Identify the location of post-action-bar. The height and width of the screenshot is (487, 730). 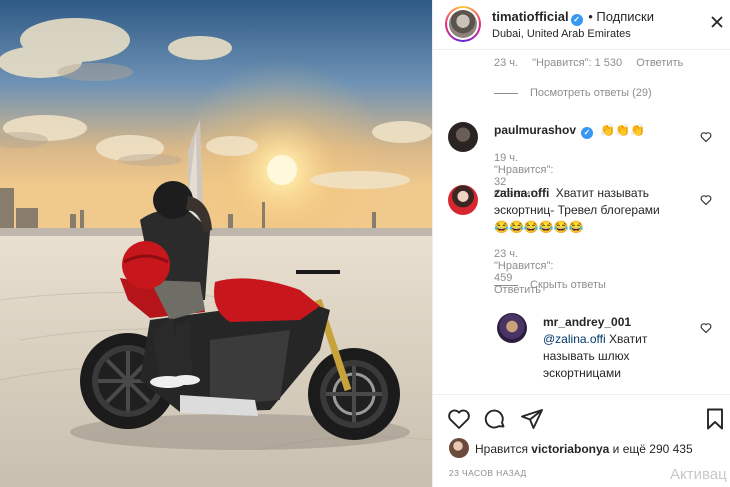
(581, 419).